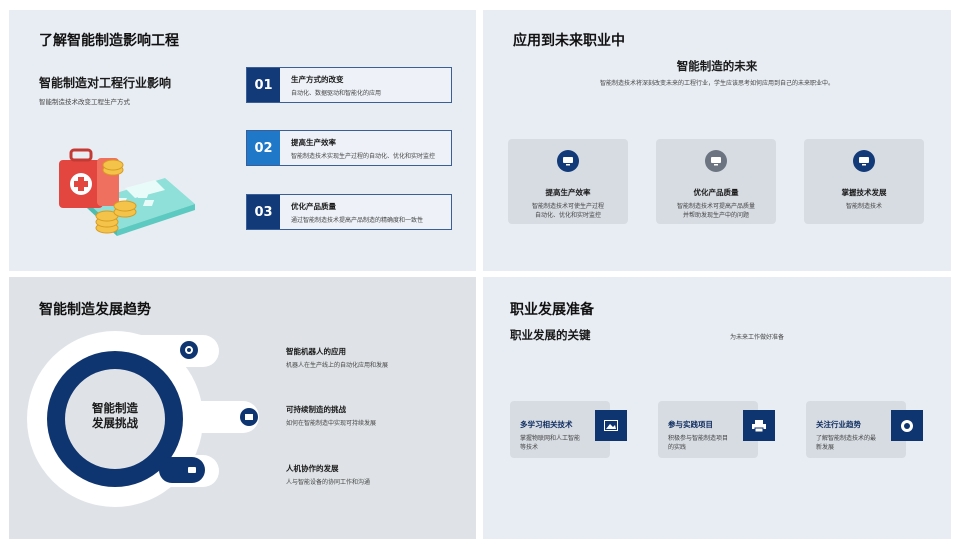 The width and height of the screenshot is (960, 548). What do you see at coordinates (363, 156) in the screenshot?
I see `item-description: 智能制造技术实现生产过程的自动化、优化和实时监控` at bounding box center [363, 156].